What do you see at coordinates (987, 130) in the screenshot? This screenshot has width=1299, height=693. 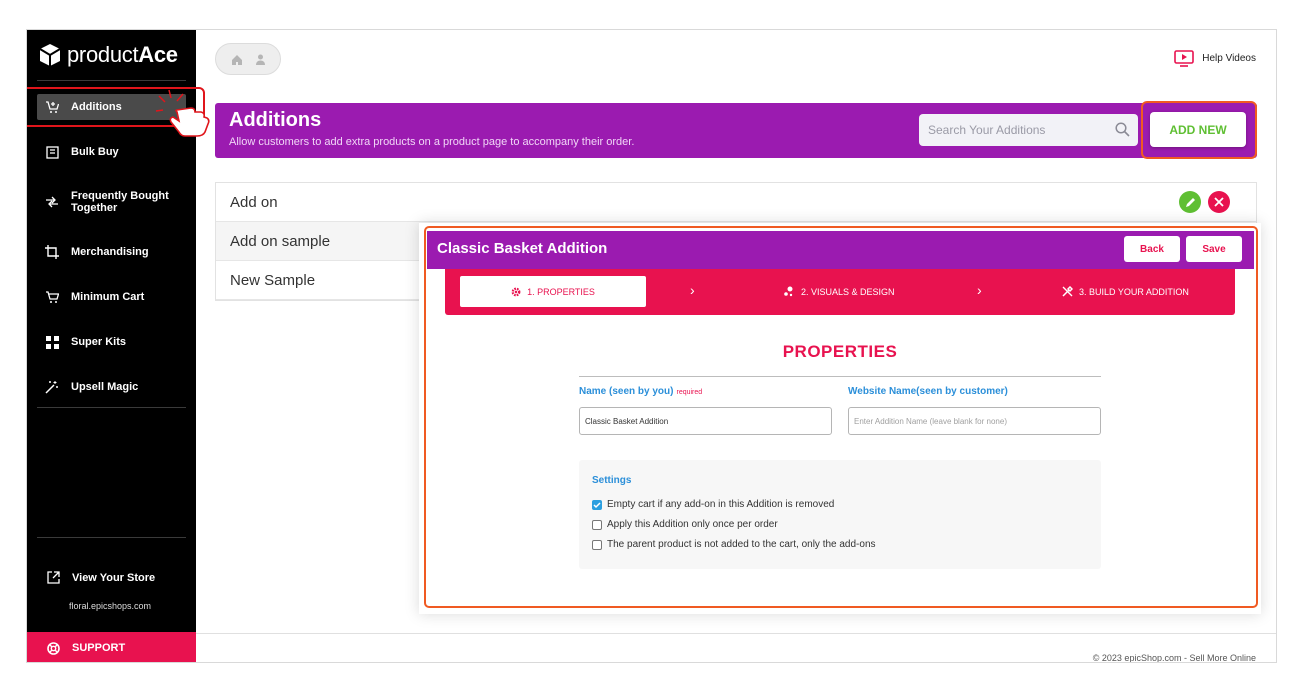 I see `search-placeholder: Search Your Additions` at bounding box center [987, 130].